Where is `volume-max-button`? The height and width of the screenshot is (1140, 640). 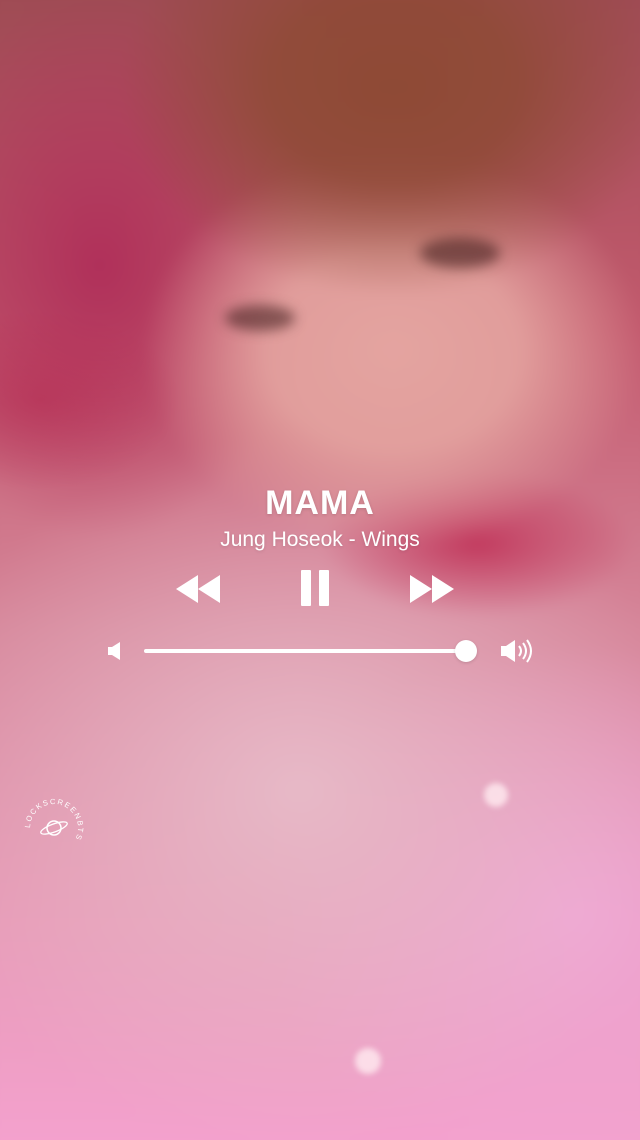 volume-max-button is located at coordinates (518, 651).